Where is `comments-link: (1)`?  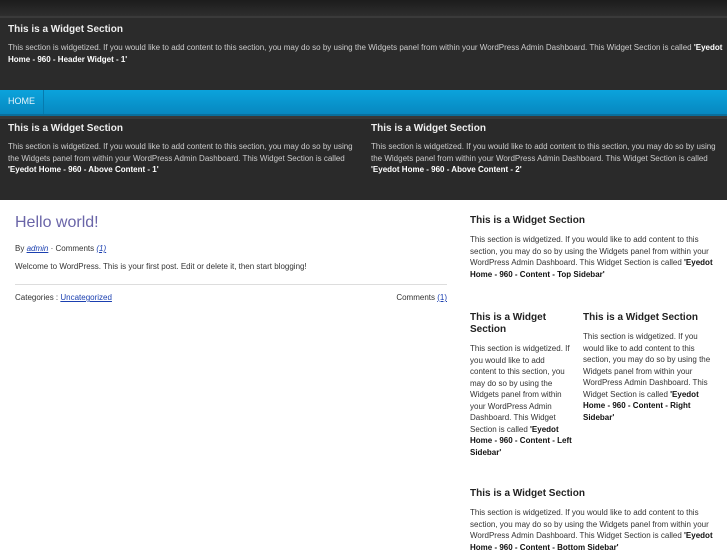 comments-link: (1) is located at coordinates (101, 248).